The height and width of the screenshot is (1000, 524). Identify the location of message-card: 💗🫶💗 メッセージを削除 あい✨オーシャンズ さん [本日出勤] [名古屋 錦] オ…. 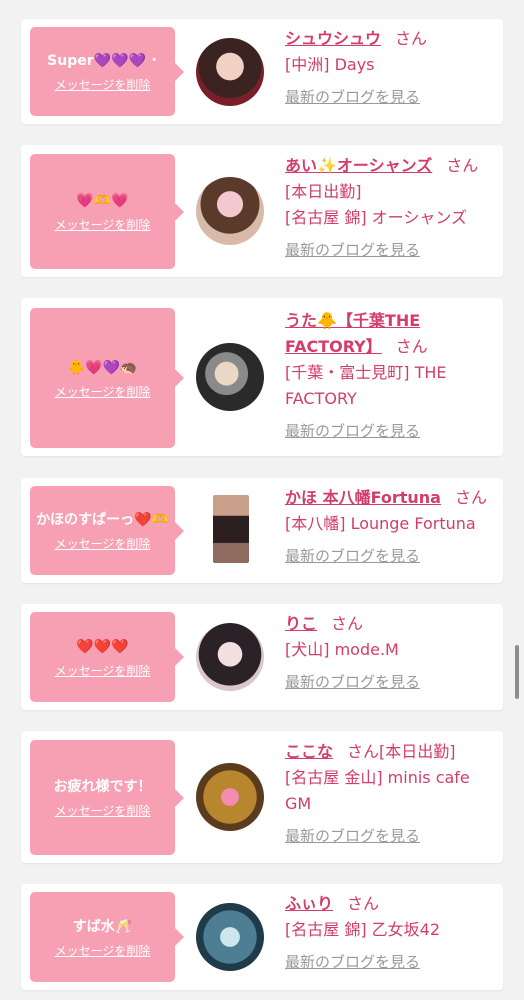
(262, 211).